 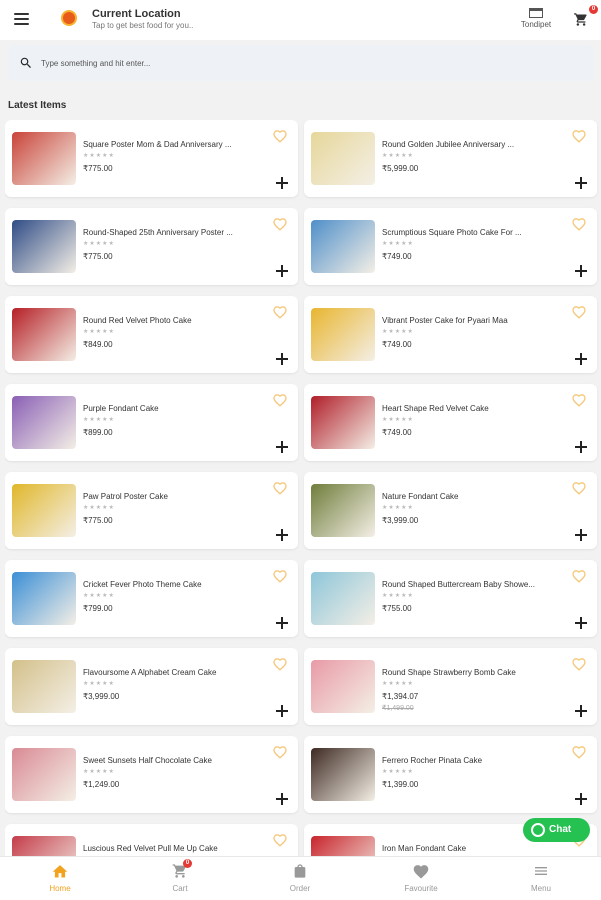 I want to click on store-selector: Tondipet, so click(x=536, y=18).